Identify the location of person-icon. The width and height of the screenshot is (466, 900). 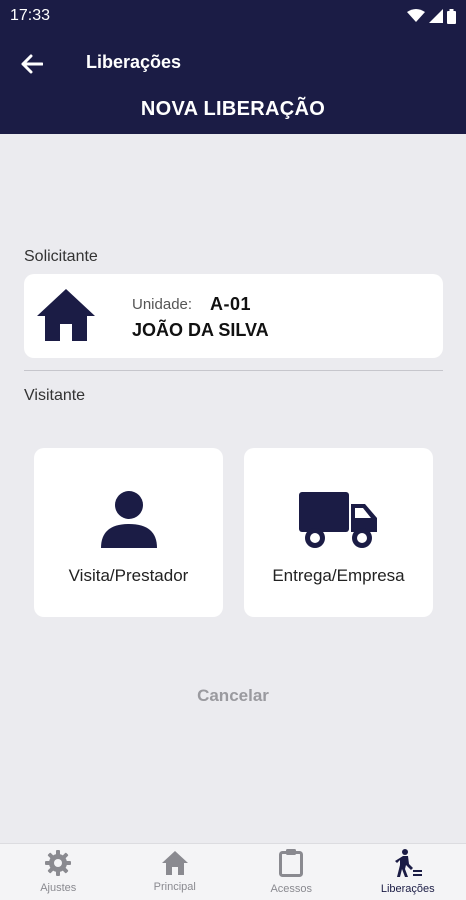
(128, 519).